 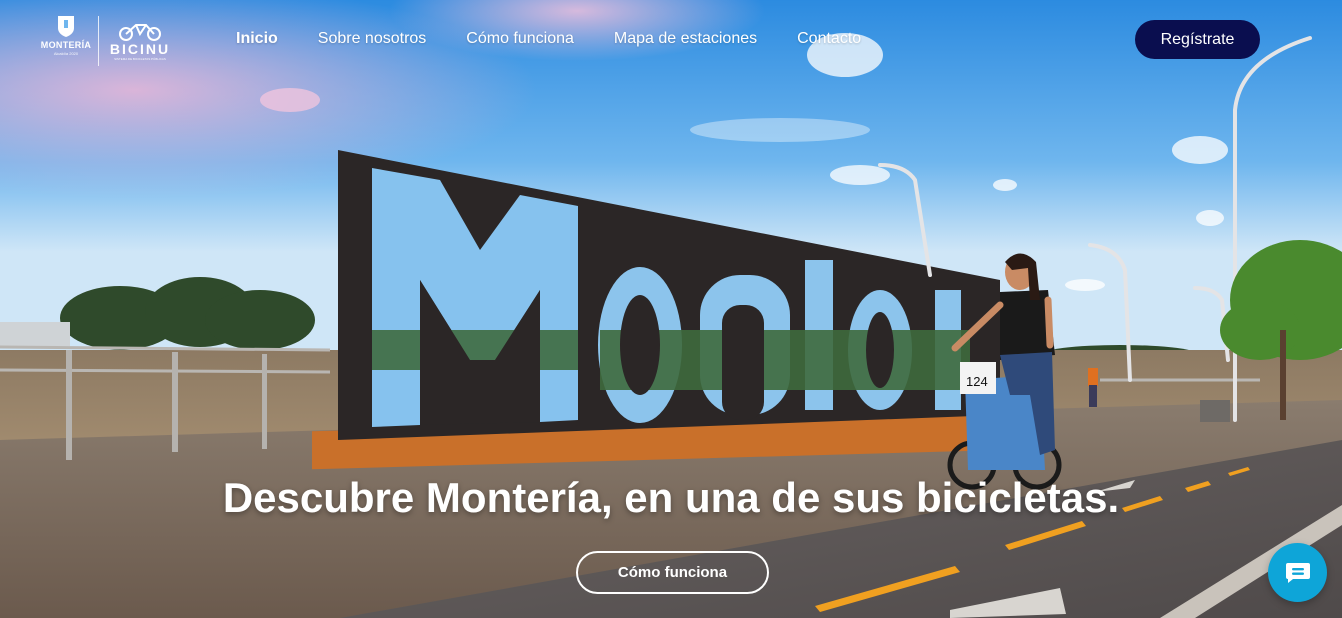 I want to click on nav-link-inicio: Inicio, so click(x=257, y=39).